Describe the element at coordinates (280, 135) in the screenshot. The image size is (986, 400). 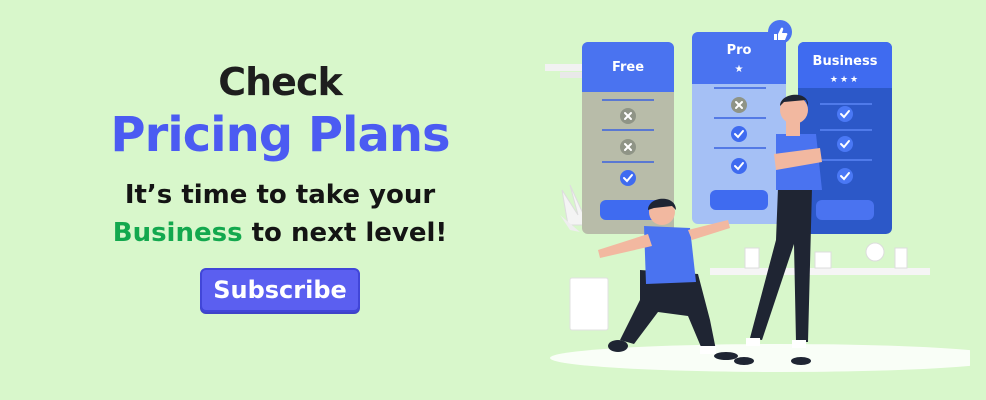
I see `heading-pricing-plans: Pricing Plans` at that location.